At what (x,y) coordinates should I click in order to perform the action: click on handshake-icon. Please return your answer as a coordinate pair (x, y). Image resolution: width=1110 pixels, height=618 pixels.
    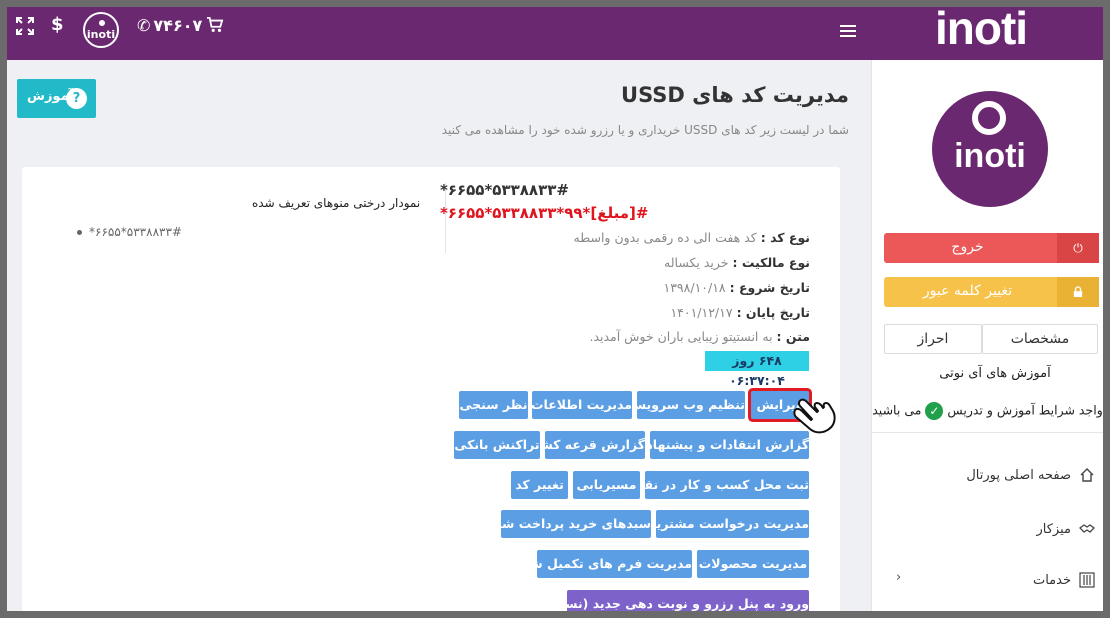
    Looking at the image, I should click on (1087, 528).